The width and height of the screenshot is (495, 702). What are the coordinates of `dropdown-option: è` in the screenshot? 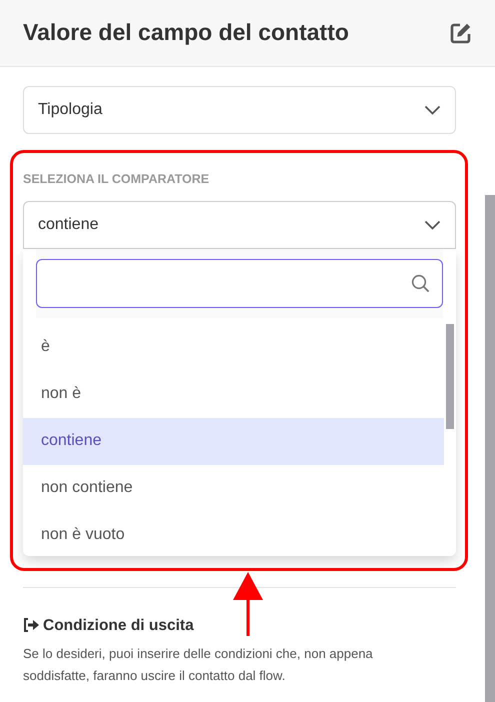 It's located at (233, 347).